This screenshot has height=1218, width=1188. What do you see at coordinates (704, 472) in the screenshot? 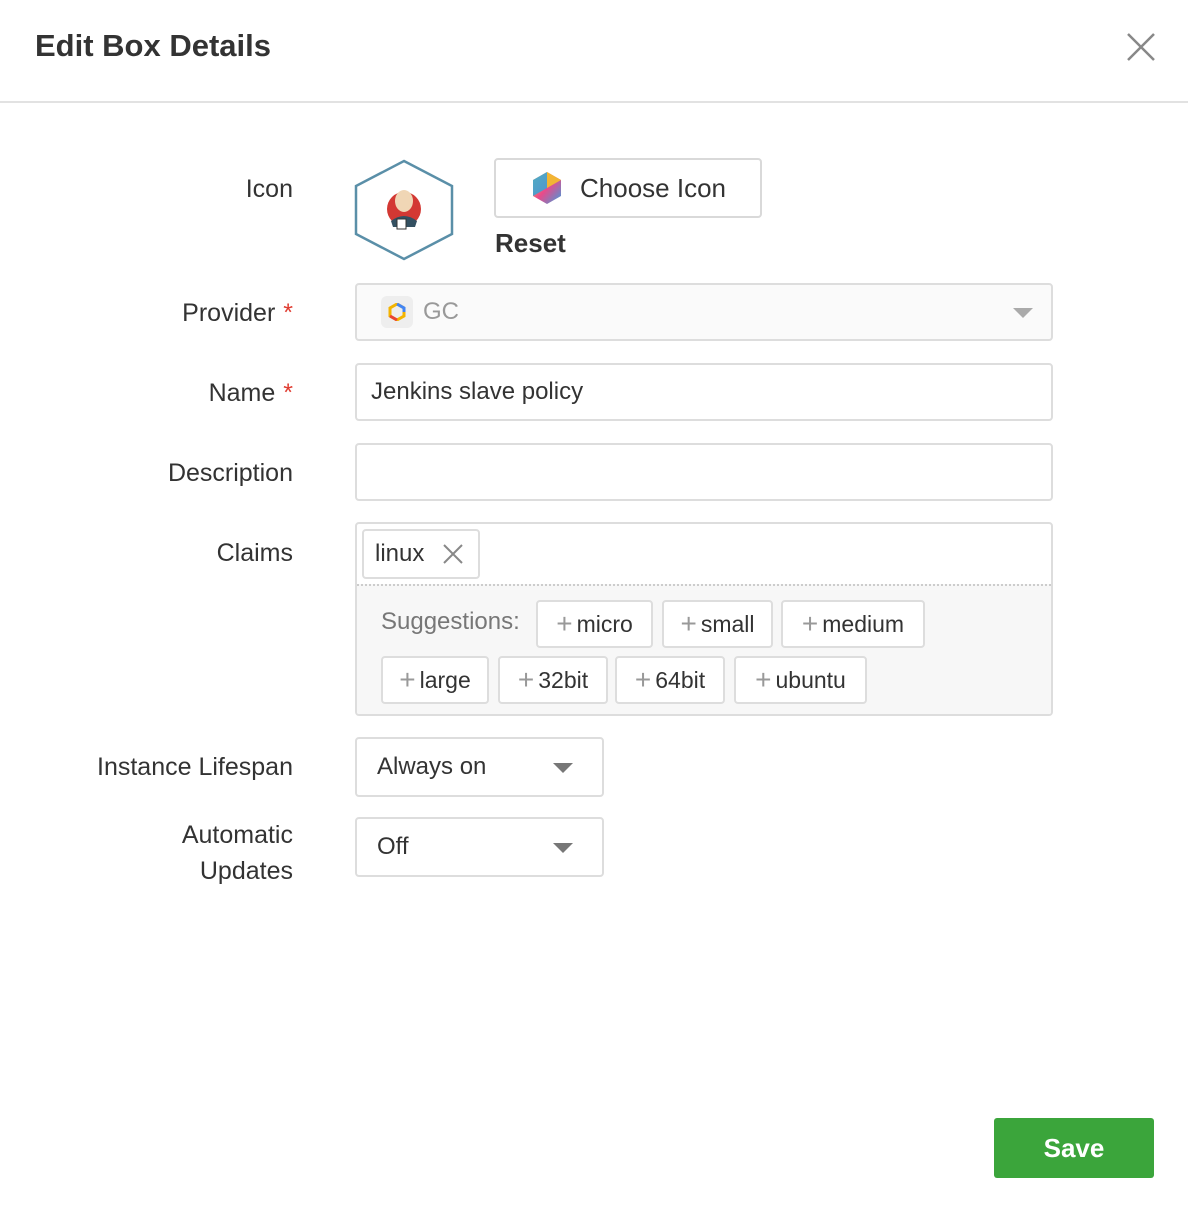
I see `description-input` at bounding box center [704, 472].